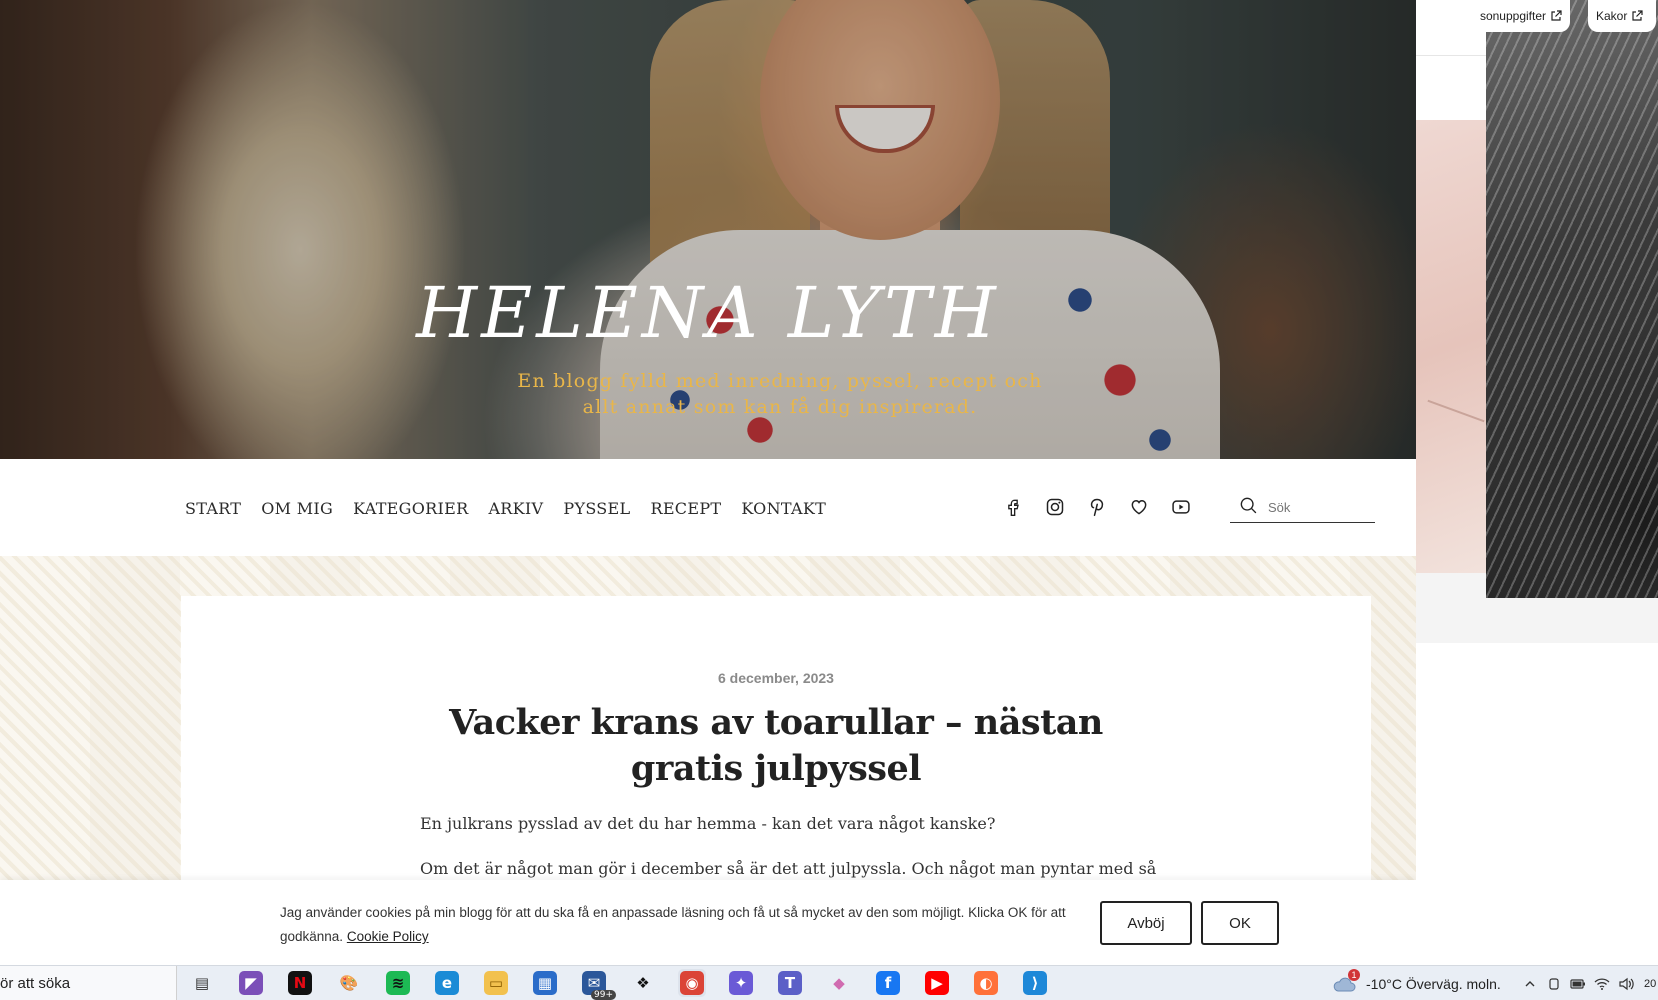 This screenshot has width=1658, height=1000. I want to click on spotify-icon: ≋, so click(398, 983).